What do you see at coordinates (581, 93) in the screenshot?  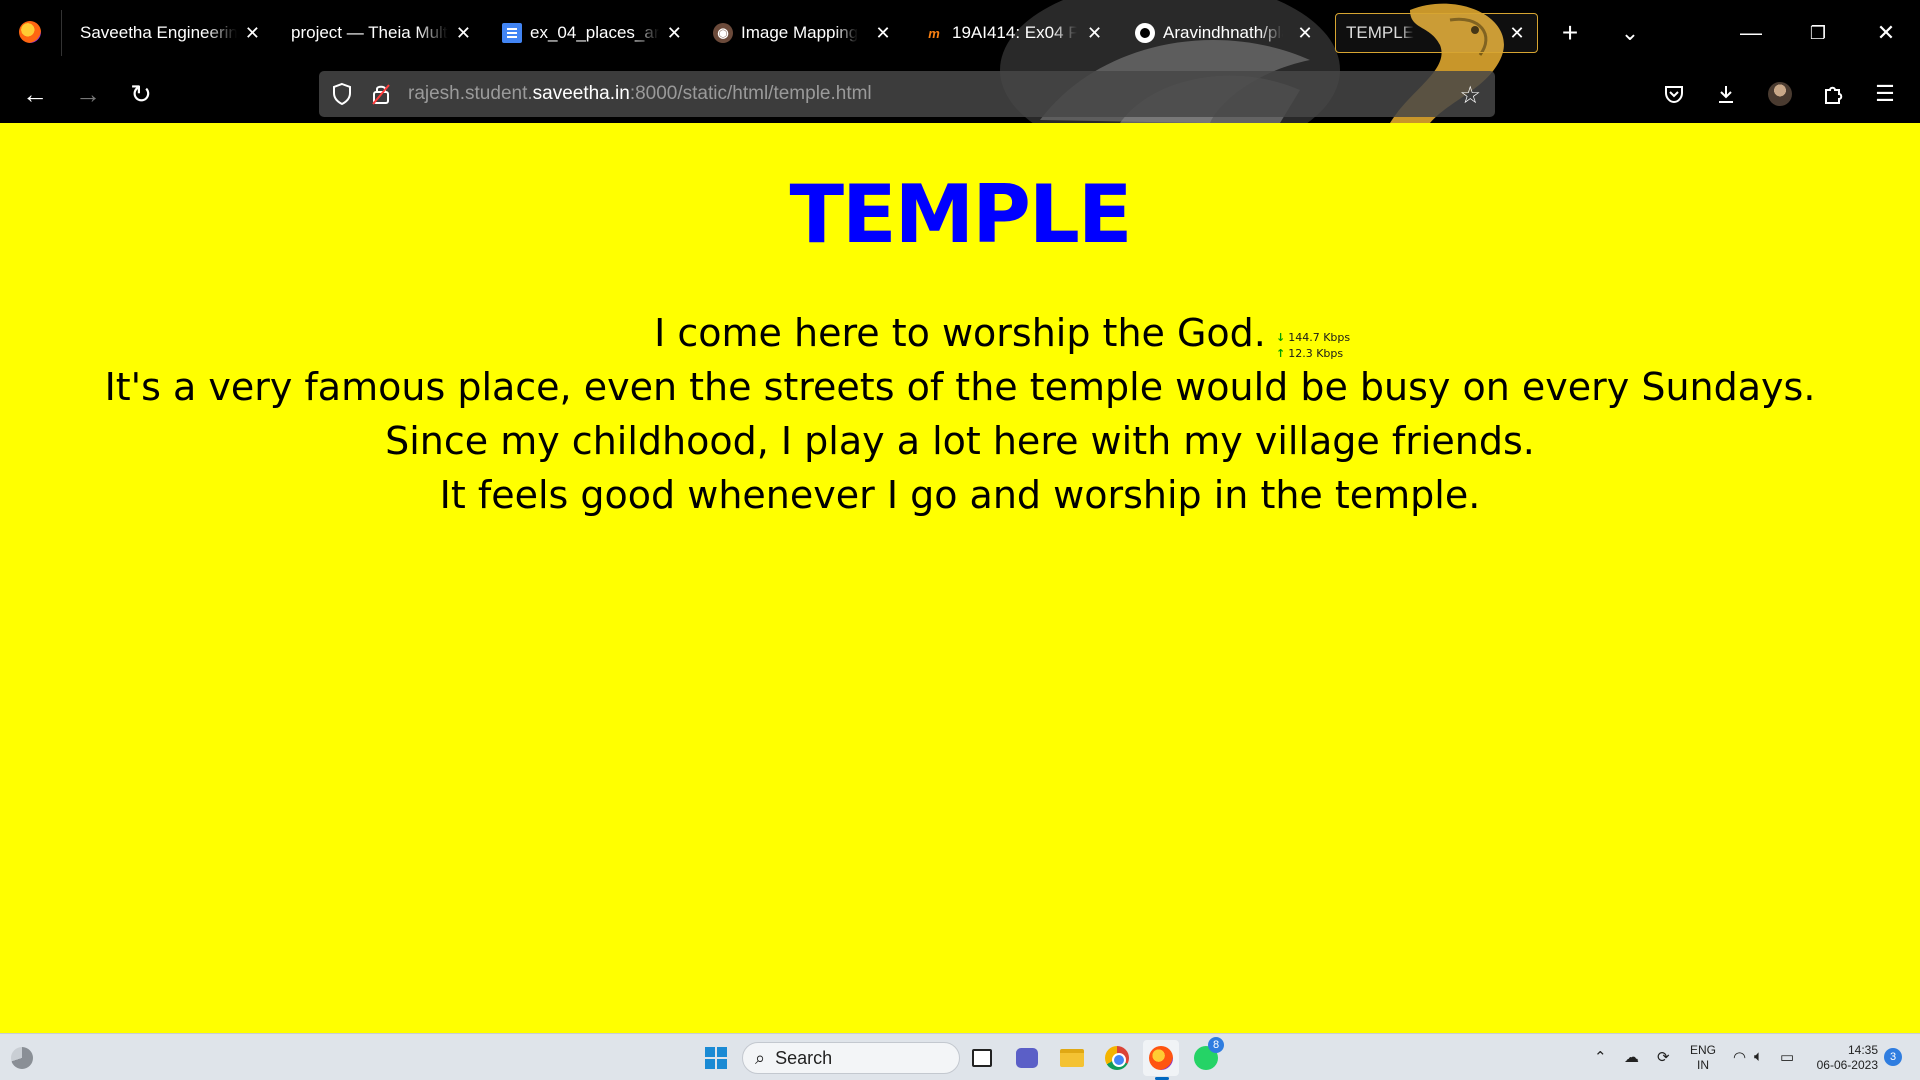 I see `url-host: saveetha.in` at bounding box center [581, 93].